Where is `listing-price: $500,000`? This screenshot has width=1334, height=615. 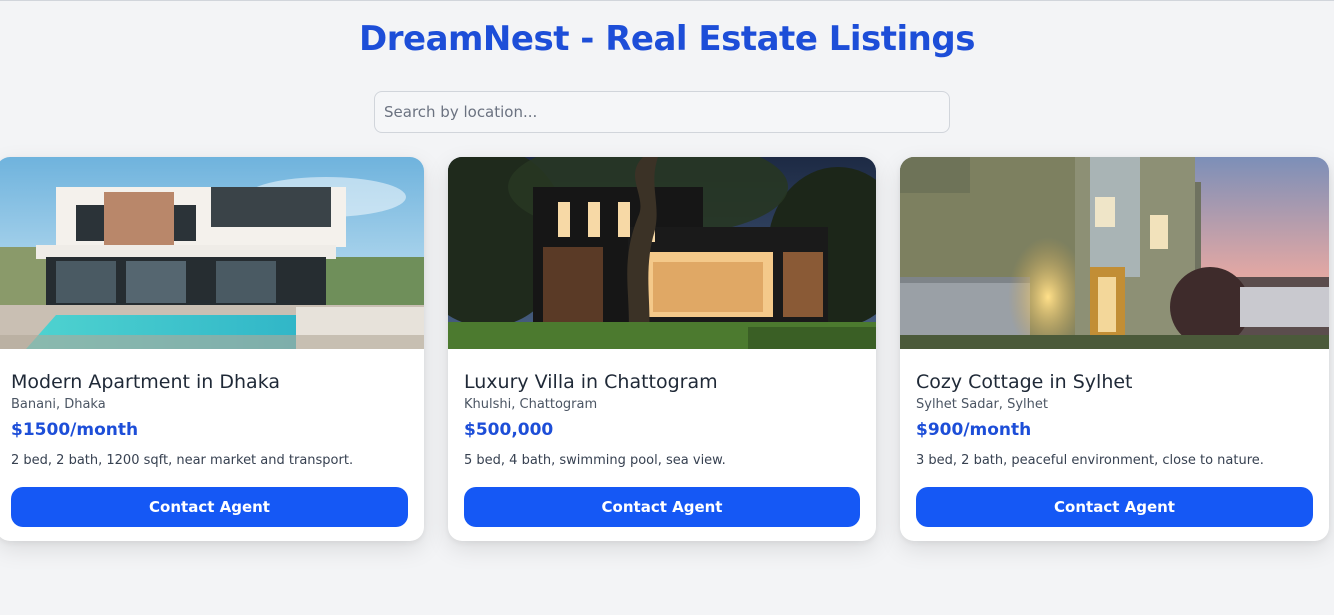 listing-price: $500,000 is located at coordinates (509, 430).